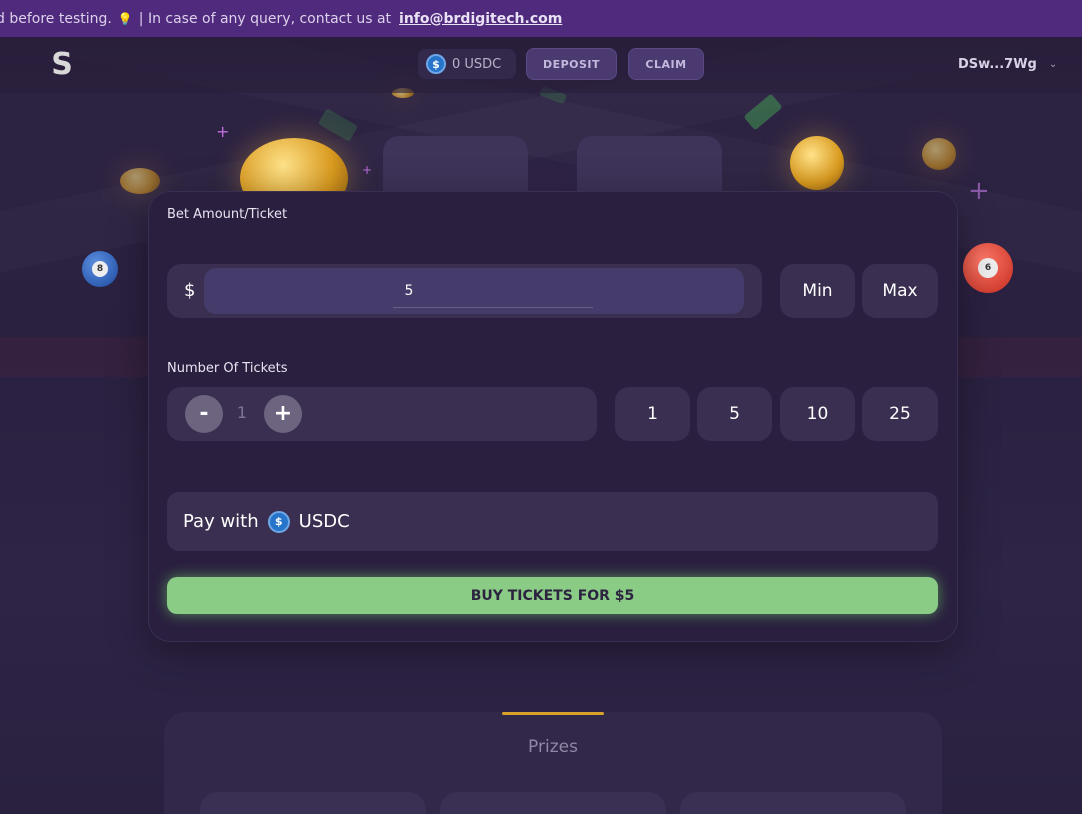 The height and width of the screenshot is (814, 1082). What do you see at coordinates (900, 414) in the screenshot?
I see `quick-ticket-25-button: 25` at bounding box center [900, 414].